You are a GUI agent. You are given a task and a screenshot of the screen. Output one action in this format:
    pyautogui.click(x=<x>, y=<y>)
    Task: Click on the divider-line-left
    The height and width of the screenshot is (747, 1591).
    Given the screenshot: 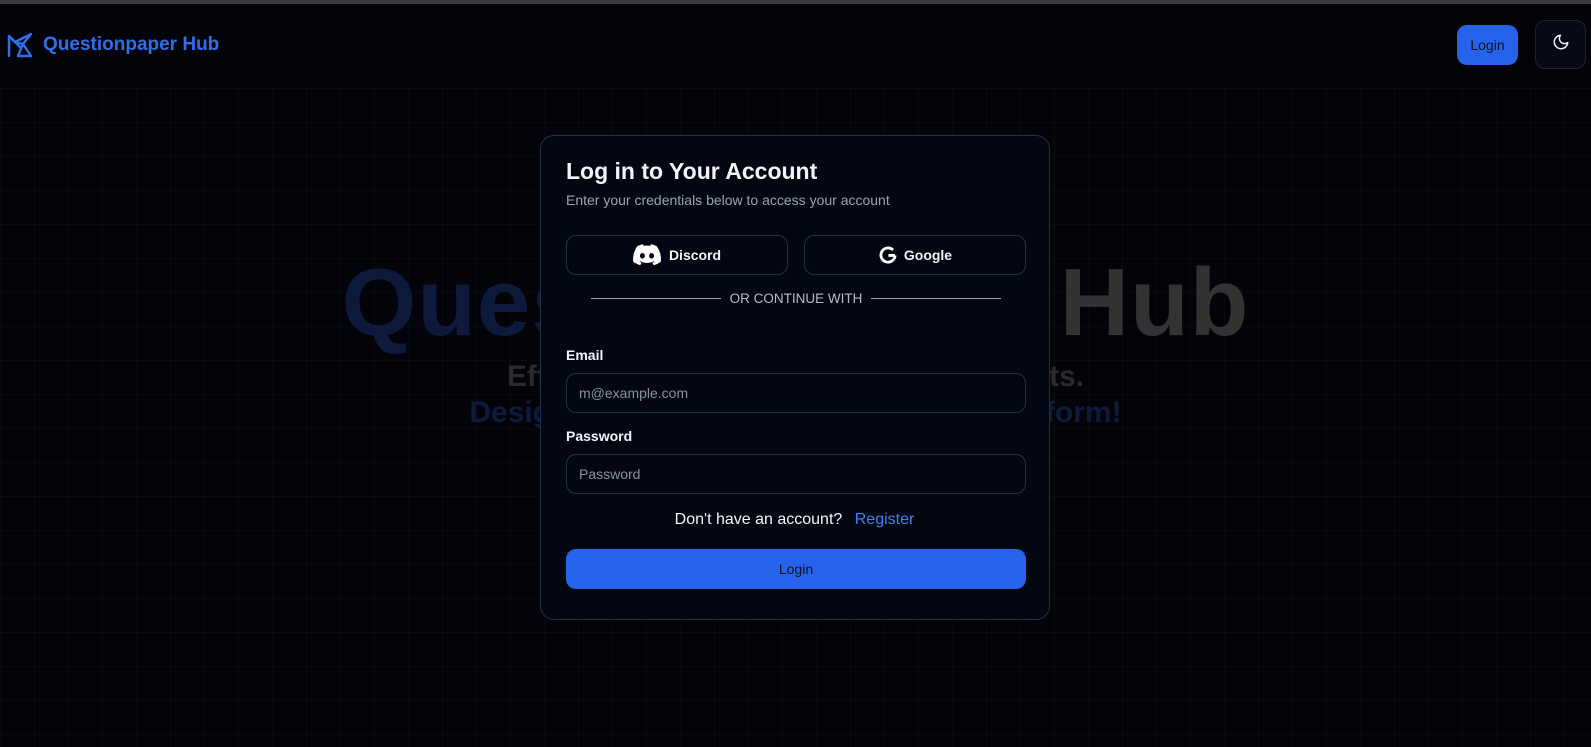 What is the action you would take?
    pyautogui.click(x=656, y=298)
    